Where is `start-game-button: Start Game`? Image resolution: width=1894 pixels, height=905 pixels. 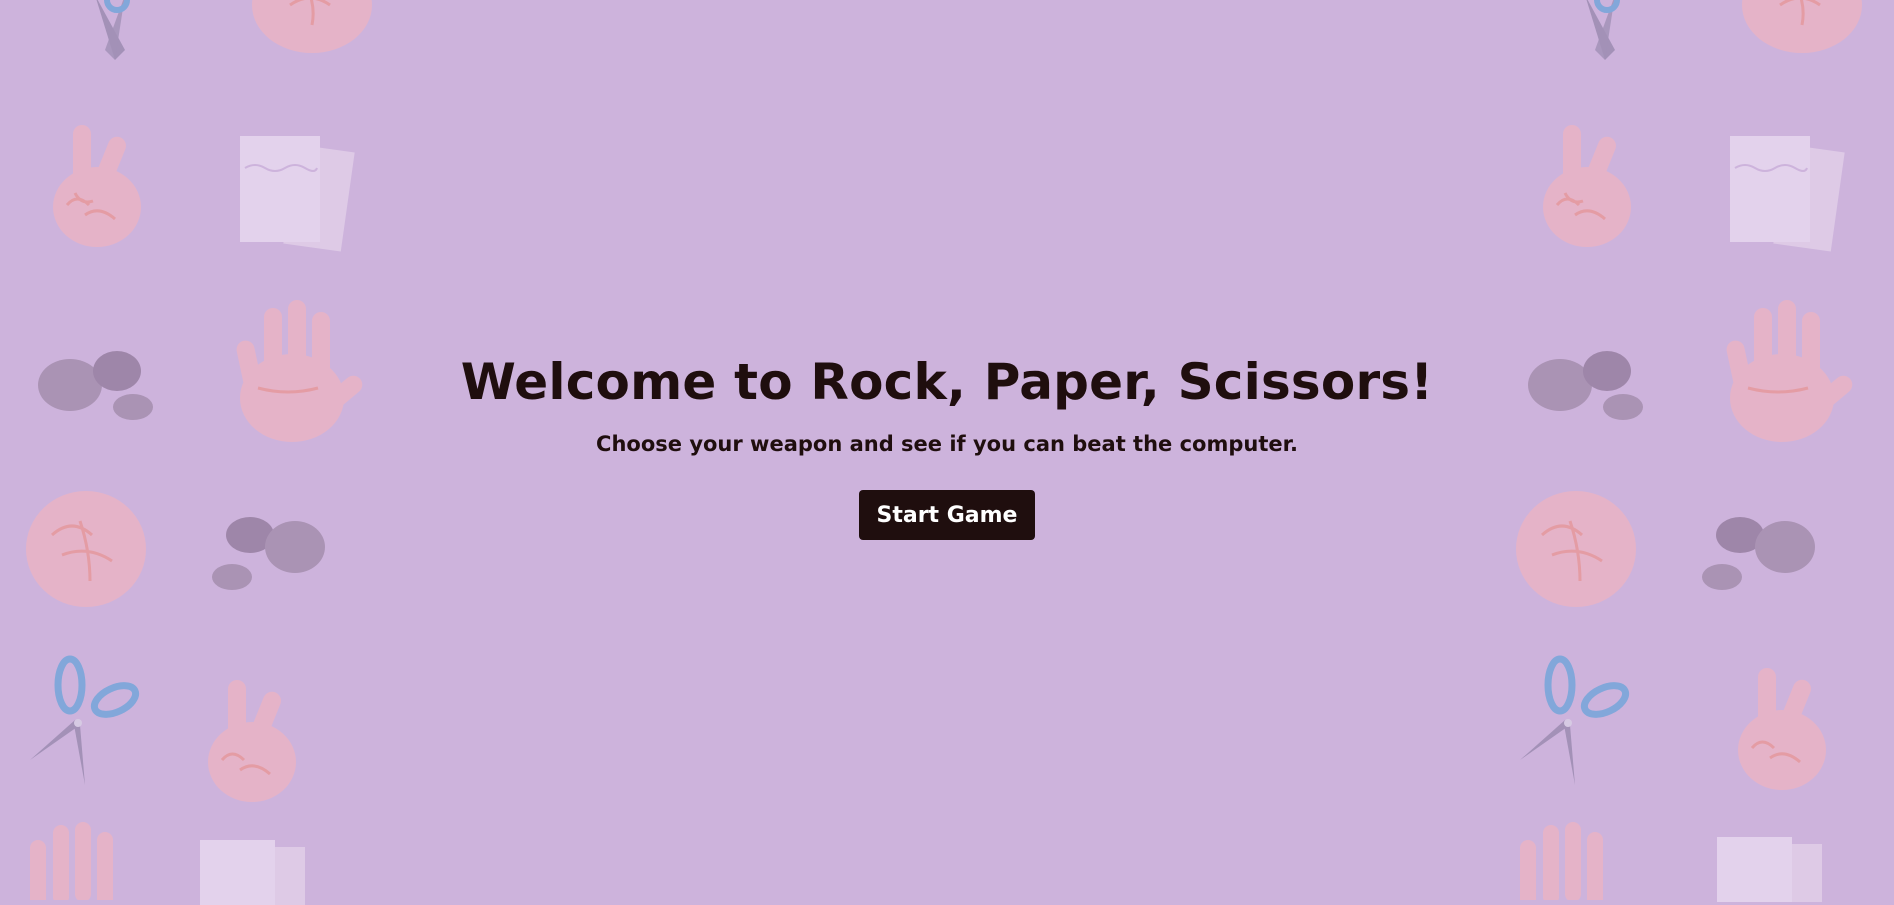 start-game-button: Start Game is located at coordinates (947, 515).